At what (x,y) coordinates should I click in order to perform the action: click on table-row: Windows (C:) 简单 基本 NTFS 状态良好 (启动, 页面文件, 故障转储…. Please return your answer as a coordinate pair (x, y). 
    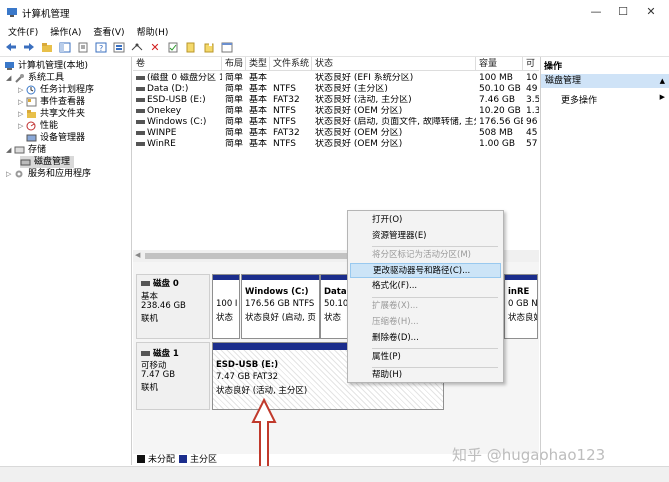
    Looking at the image, I should click on (336, 122).